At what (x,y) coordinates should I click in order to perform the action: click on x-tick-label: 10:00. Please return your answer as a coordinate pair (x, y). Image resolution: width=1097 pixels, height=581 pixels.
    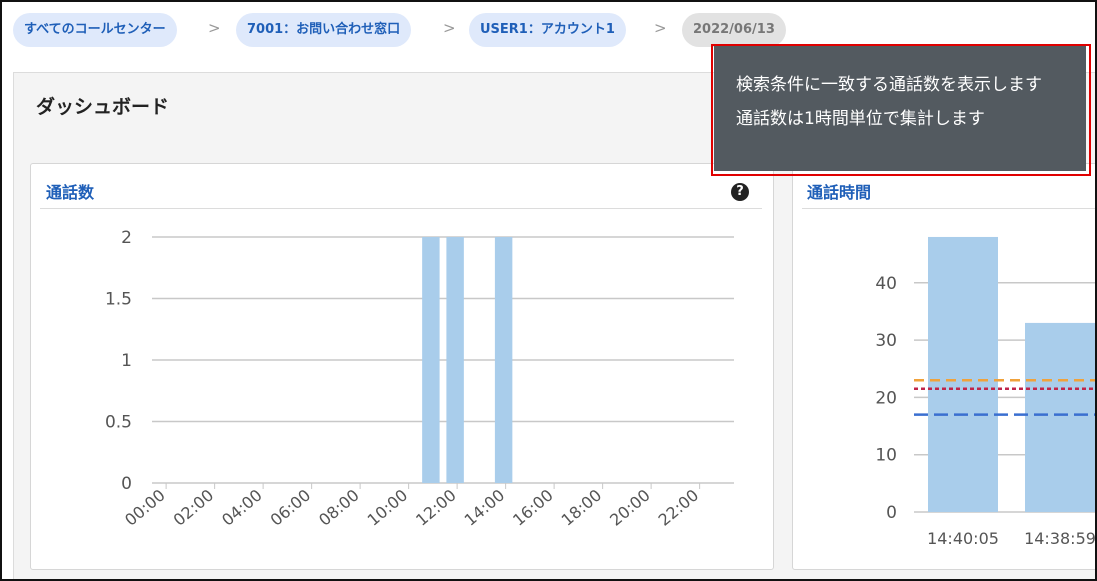
    Looking at the image, I should click on (388, 508).